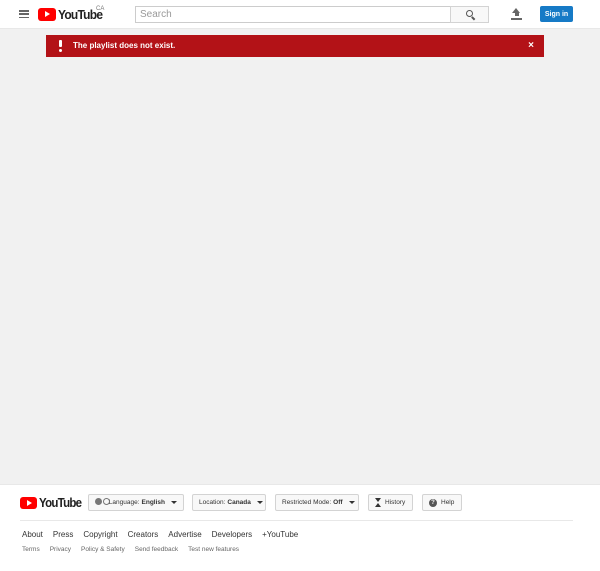 The image size is (600, 571). Describe the element at coordinates (295, 46) in the screenshot. I see `error-alert: The playlist does not exist. ×` at that location.